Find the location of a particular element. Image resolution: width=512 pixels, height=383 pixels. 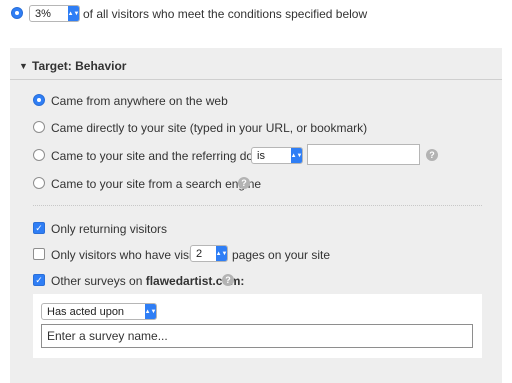

percent-select-value: 3% is located at coordinates (43, 13).